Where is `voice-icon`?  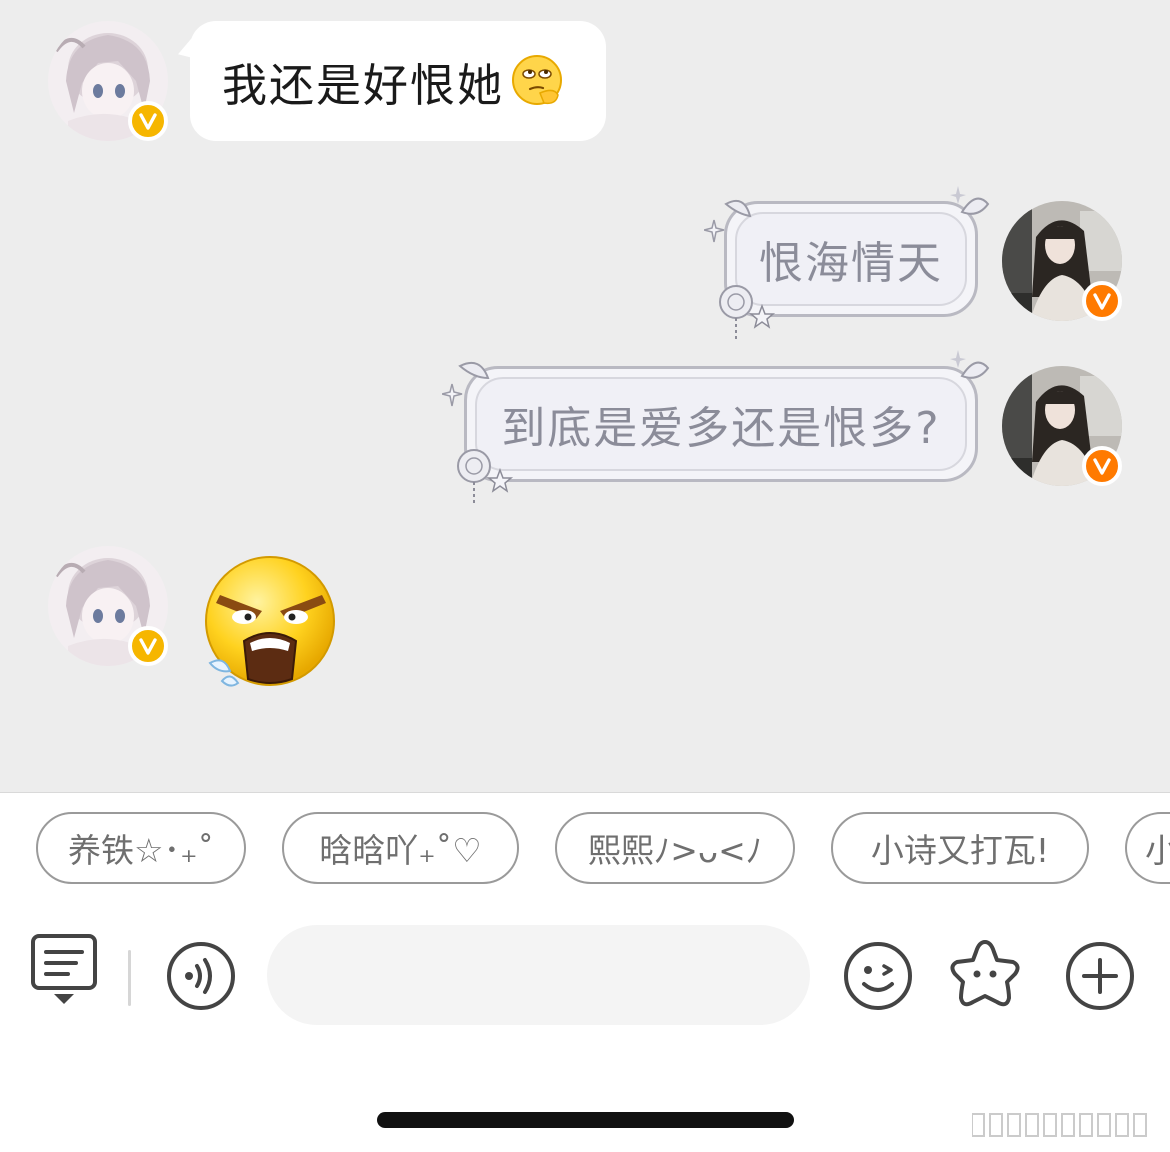
voice-icon is located at coordinates (201, 976).